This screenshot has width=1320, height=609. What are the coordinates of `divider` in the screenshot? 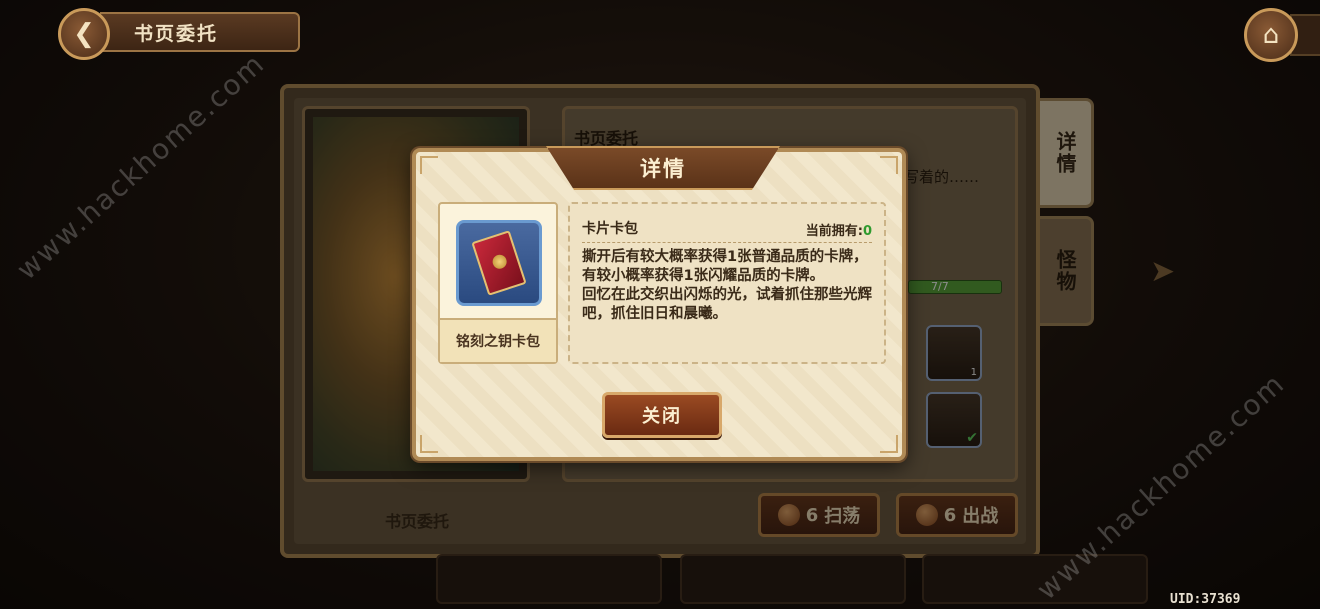 It's located at (727, 242).